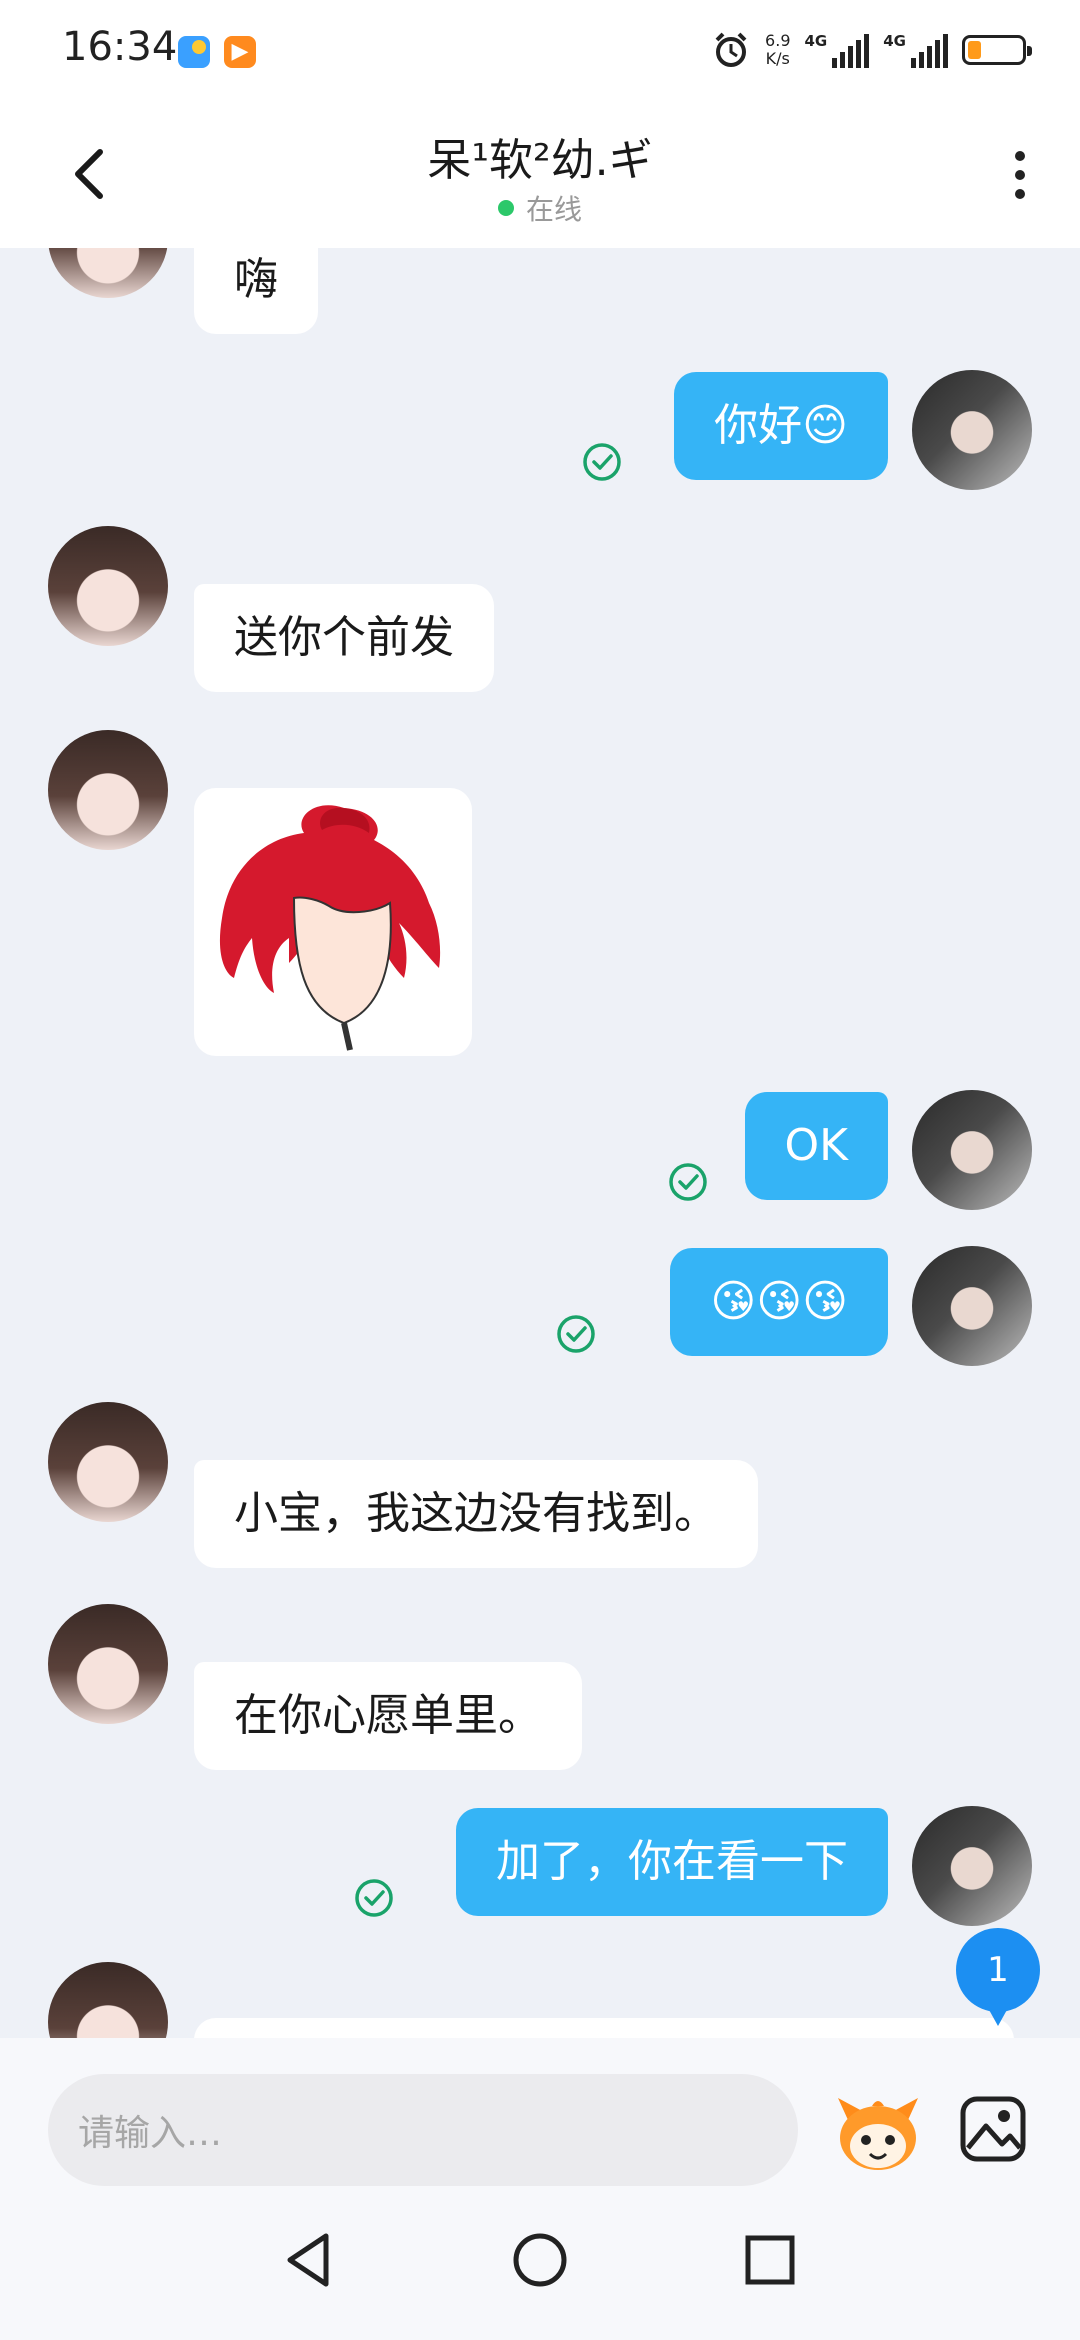 Image resolution: width=1080 pixels, height=2340 pixels. I want to click on system-nav-bar, so click(540, 2263).